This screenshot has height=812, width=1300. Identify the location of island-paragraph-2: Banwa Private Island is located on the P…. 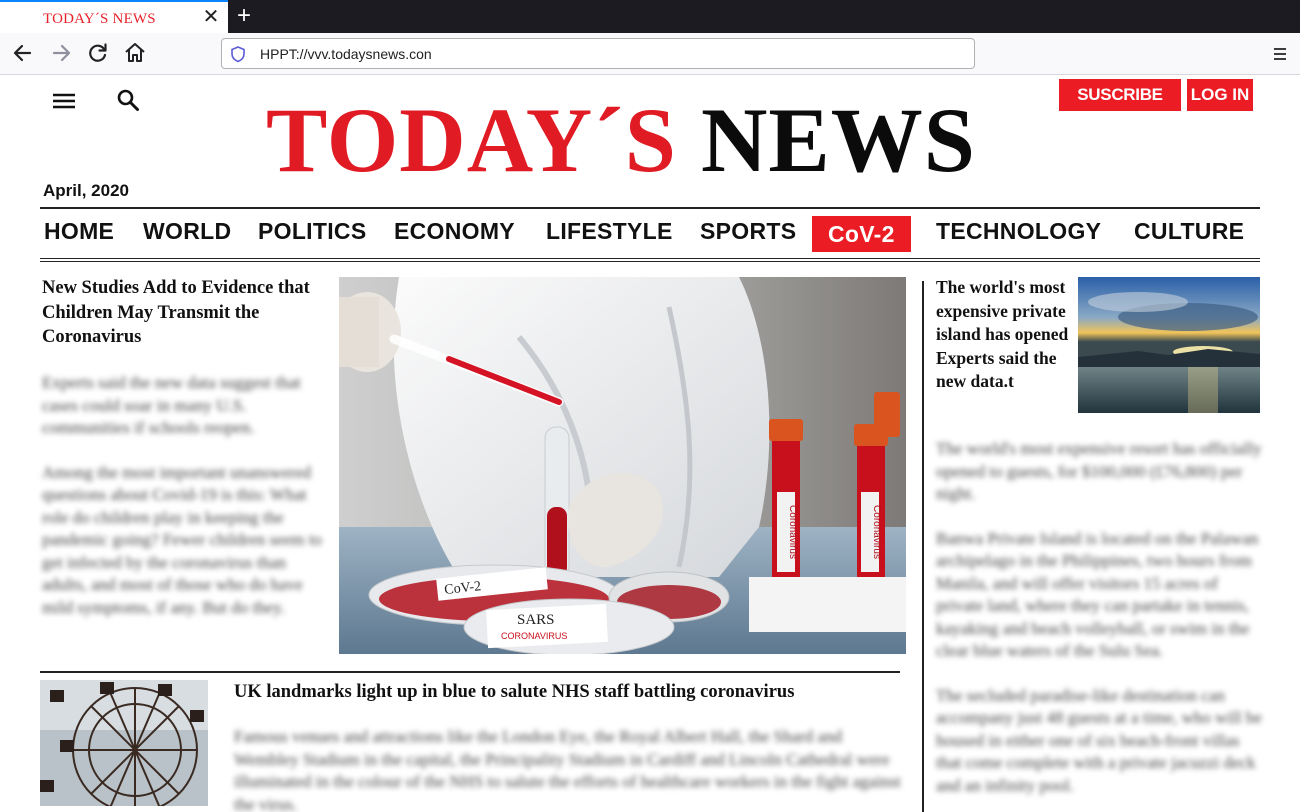
(1097, 594).